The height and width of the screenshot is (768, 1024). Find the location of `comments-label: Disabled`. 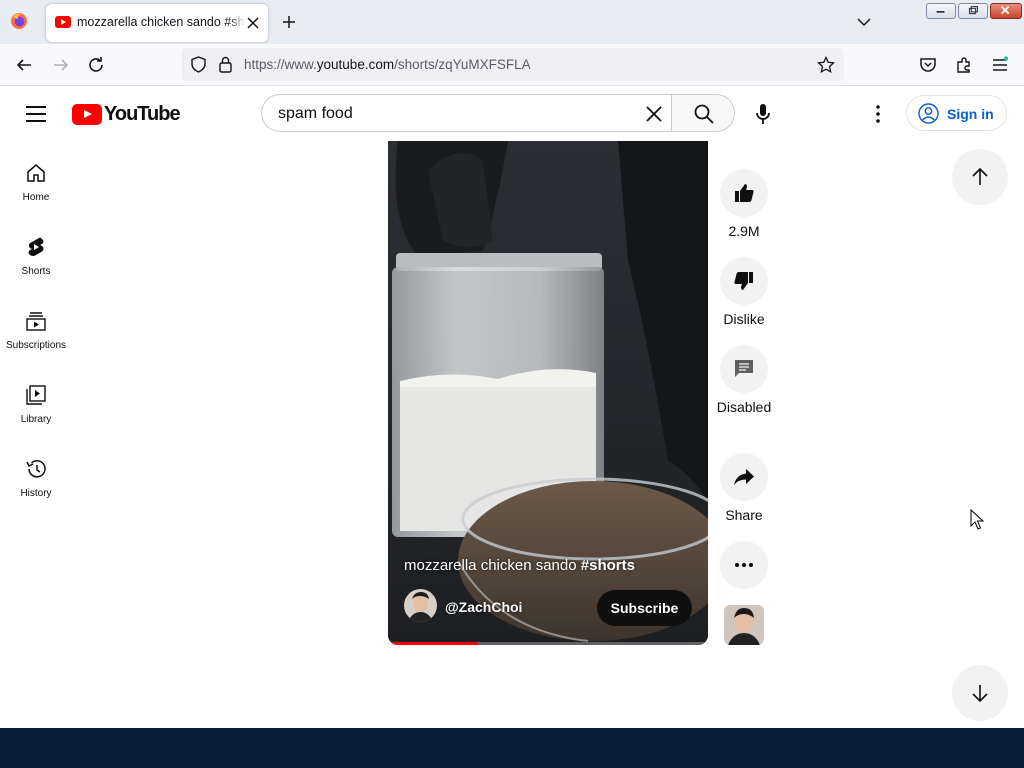

comments-label: Disabled is located at coordinates (744, 407).